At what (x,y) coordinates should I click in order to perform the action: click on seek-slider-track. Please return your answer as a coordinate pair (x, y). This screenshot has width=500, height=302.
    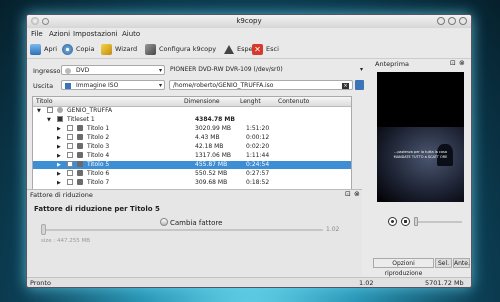
    Looking at the image, I should click on (438, 222).